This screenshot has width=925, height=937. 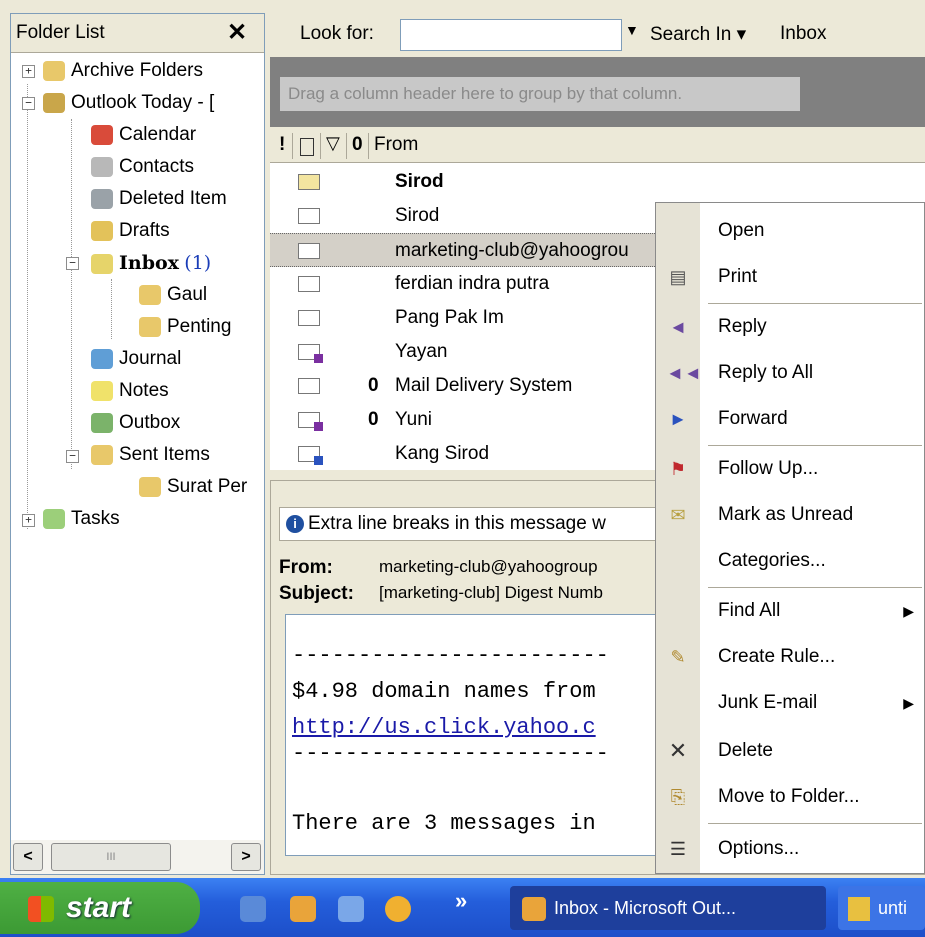 What do you see at coordinates (738, 276) in the screenshot?
I see `menu-label: Print` at bounding box center [738, 276].